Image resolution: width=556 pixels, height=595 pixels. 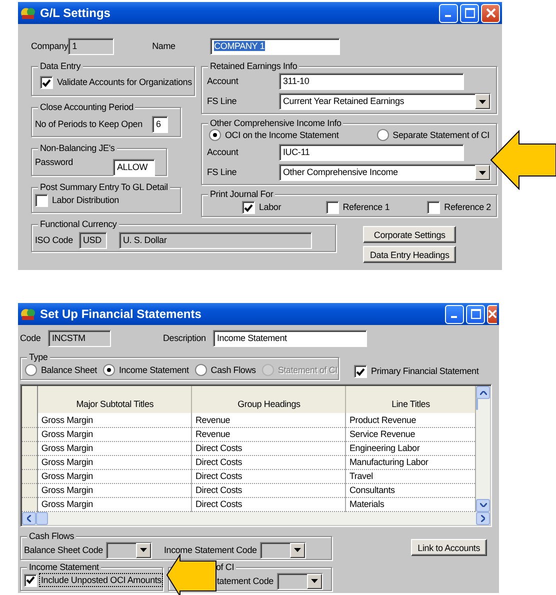 I want to click on arrow-up-icon, so click(x=483, y=392).